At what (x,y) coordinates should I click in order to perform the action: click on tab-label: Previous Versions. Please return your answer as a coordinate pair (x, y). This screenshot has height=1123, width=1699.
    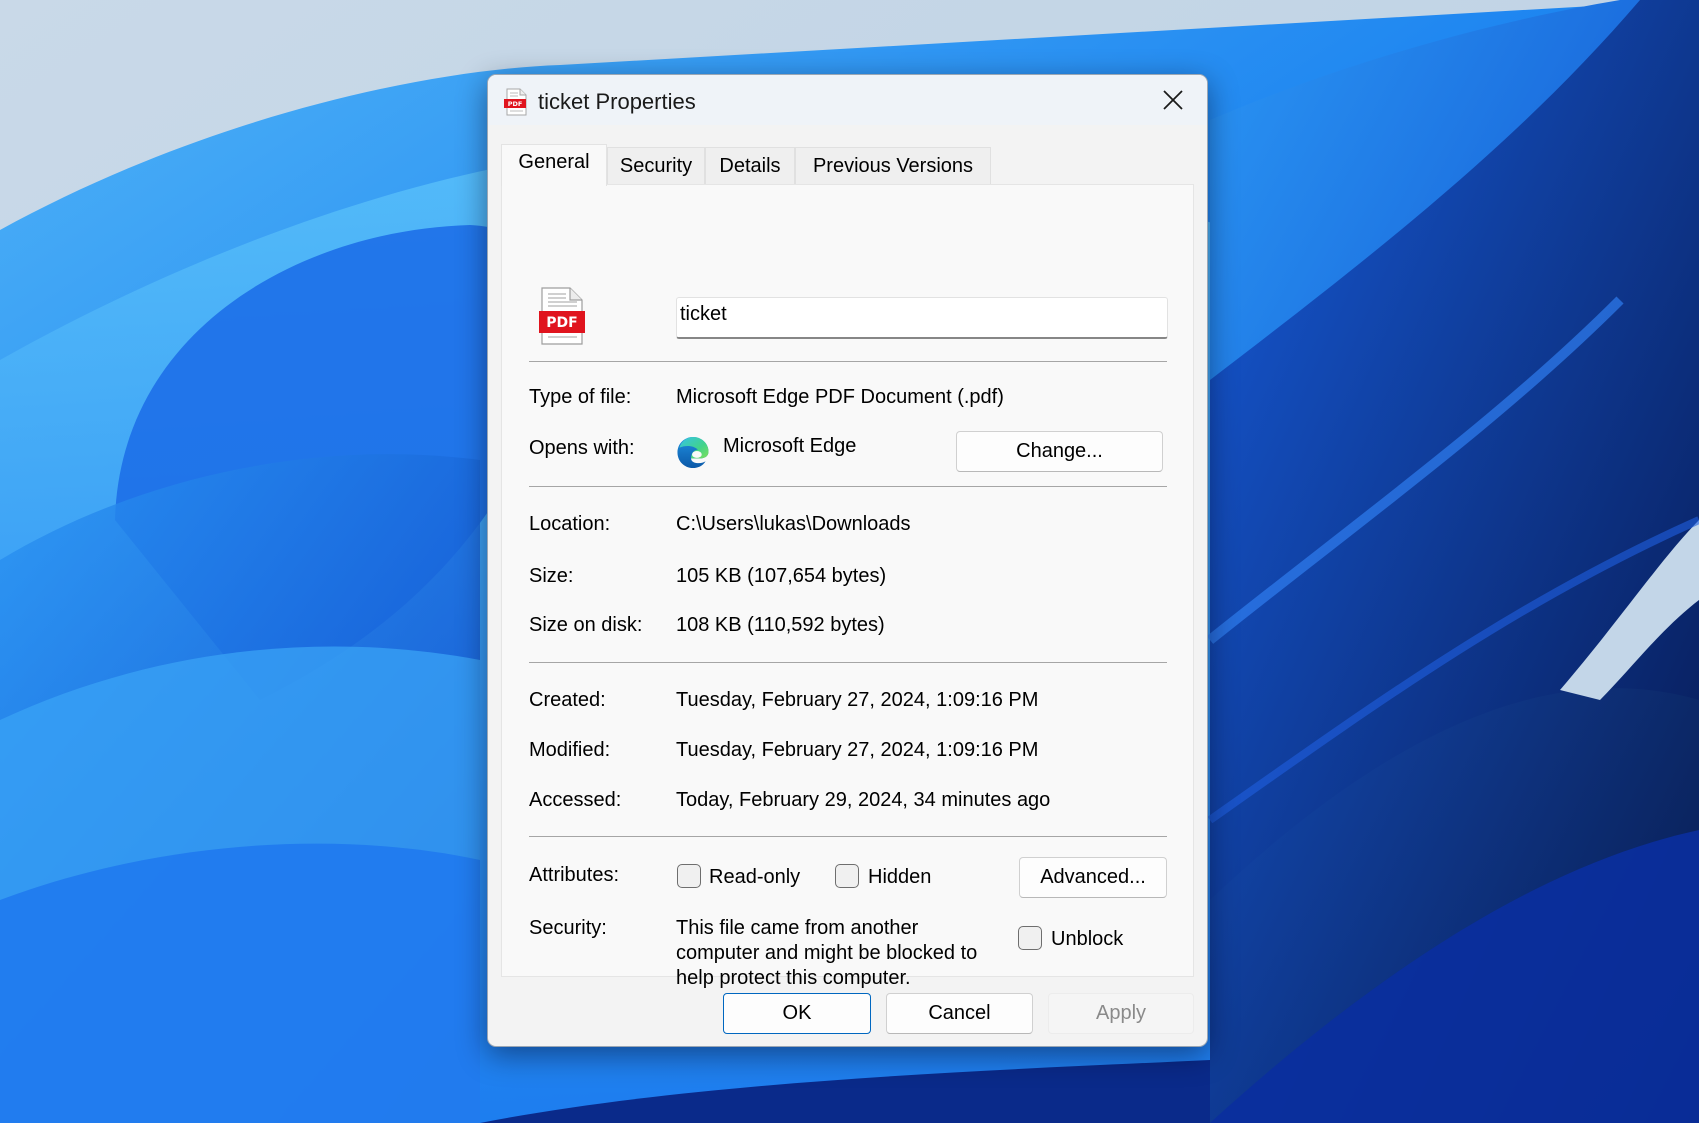
    Looking at the image, I should click on (893, 165).